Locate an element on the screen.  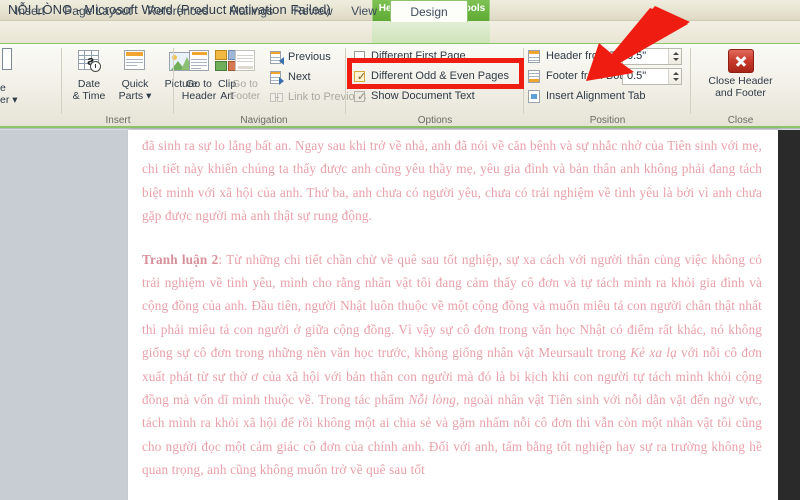
position-group-label: Position is located at coordinates (607, 120).